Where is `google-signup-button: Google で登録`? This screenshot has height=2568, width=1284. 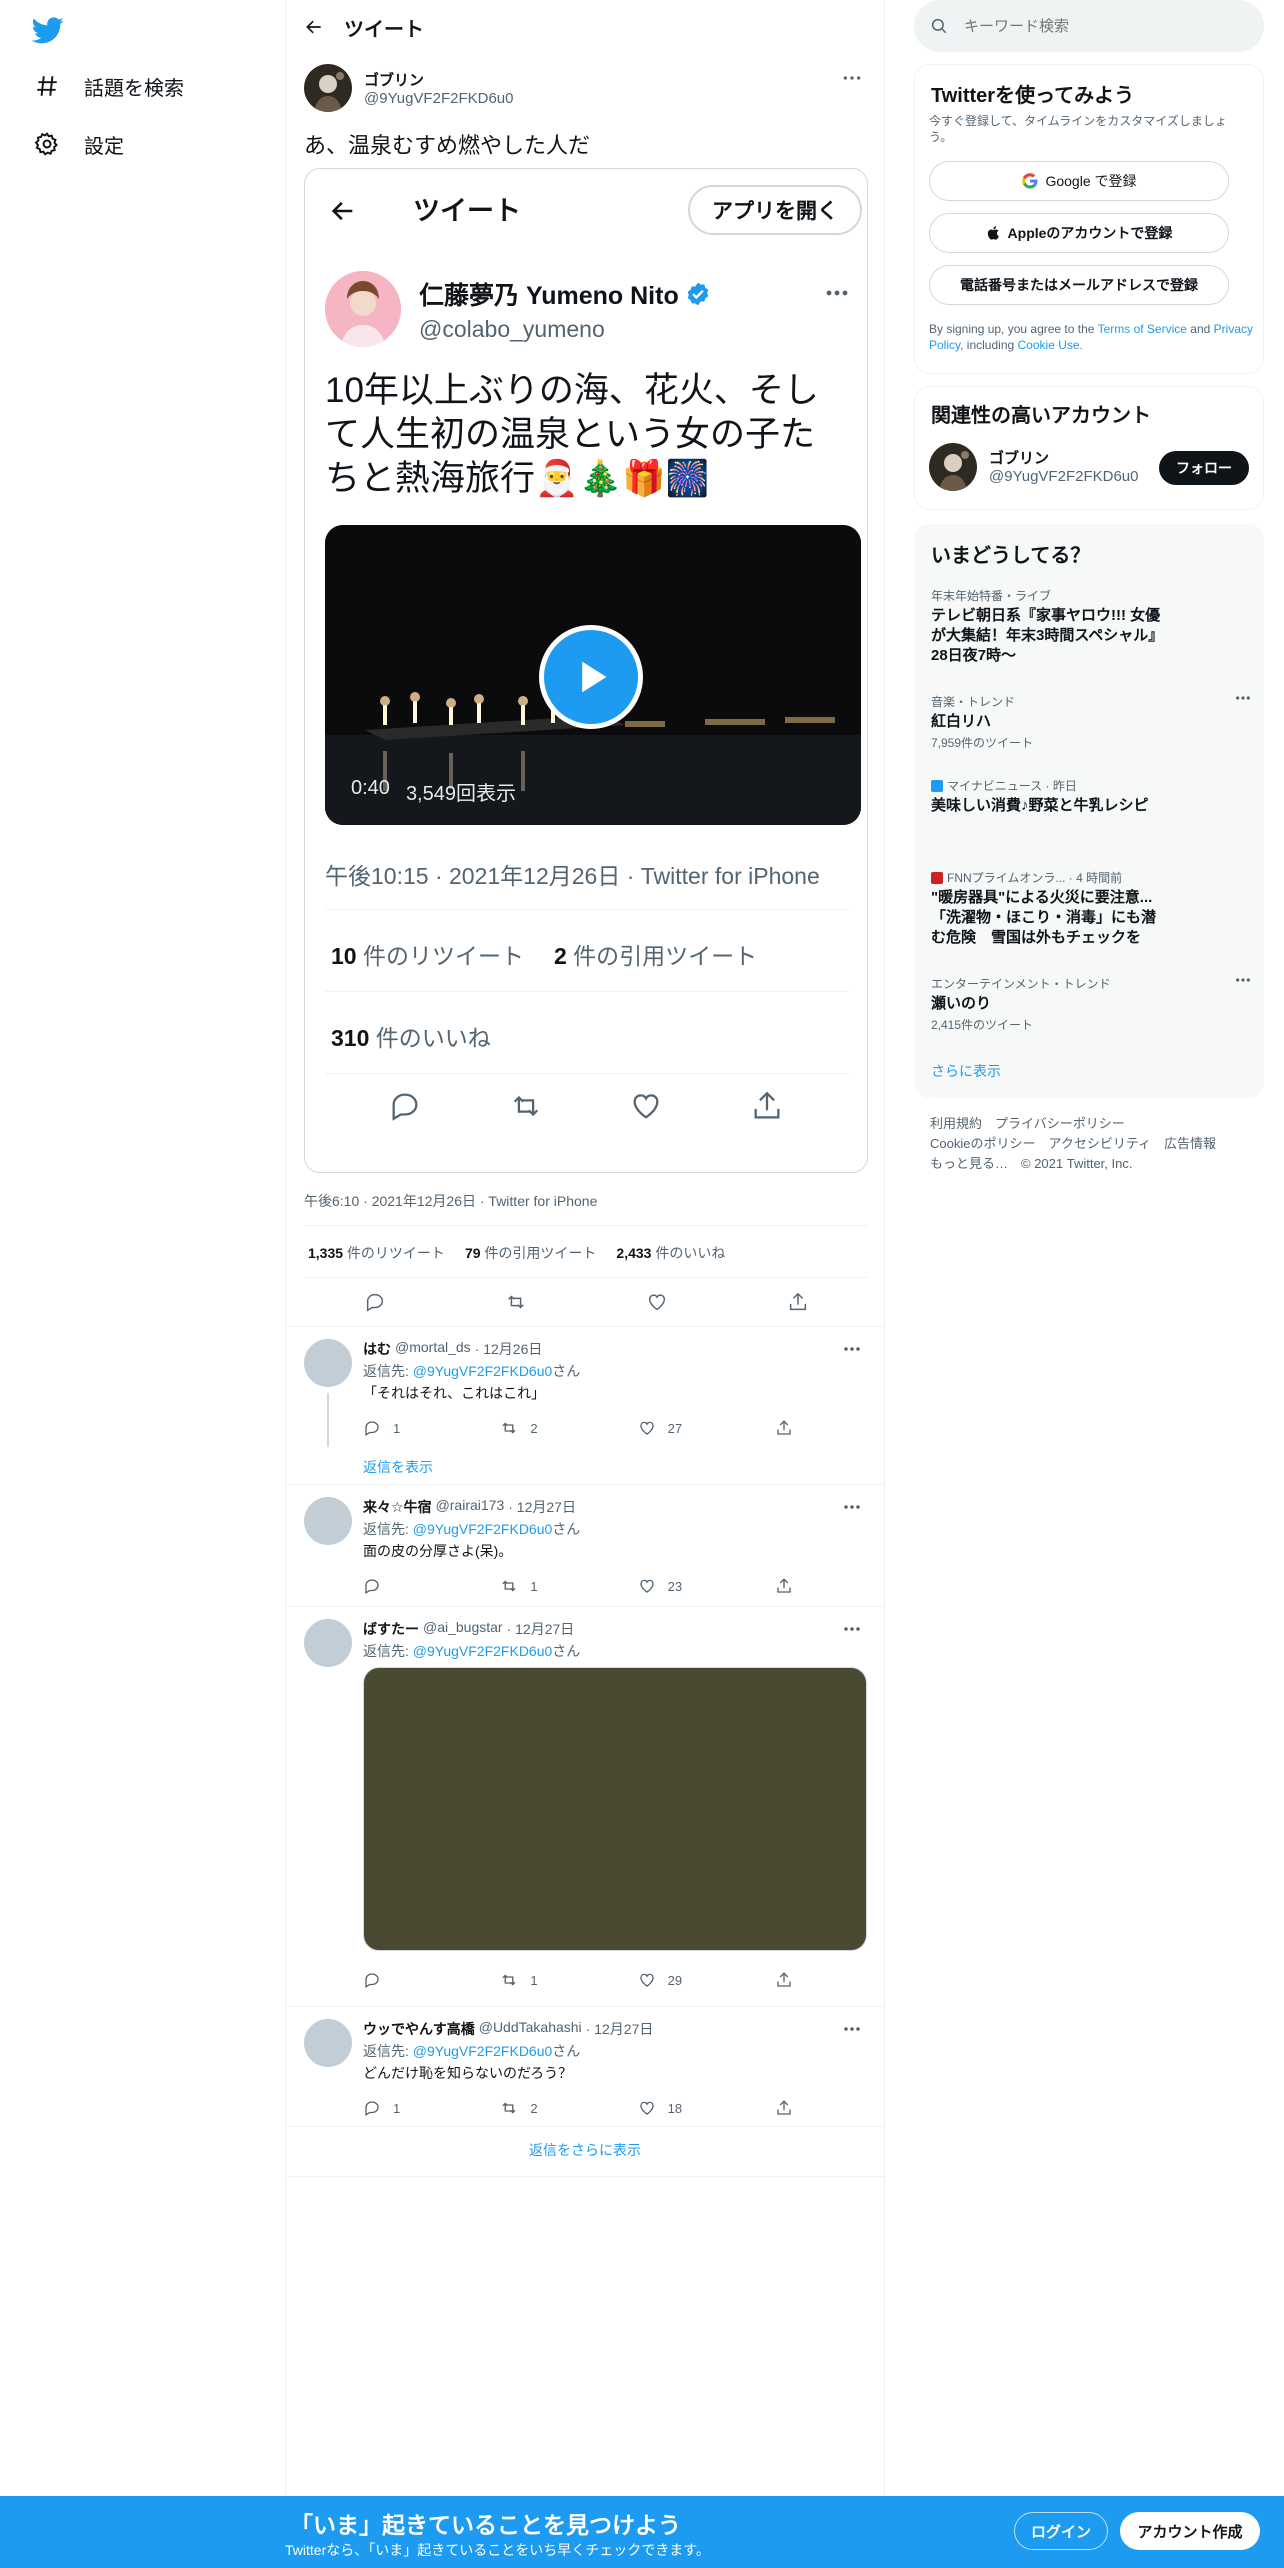 google-signup-button: Google で登録 is located at coordinates (1079, 181).